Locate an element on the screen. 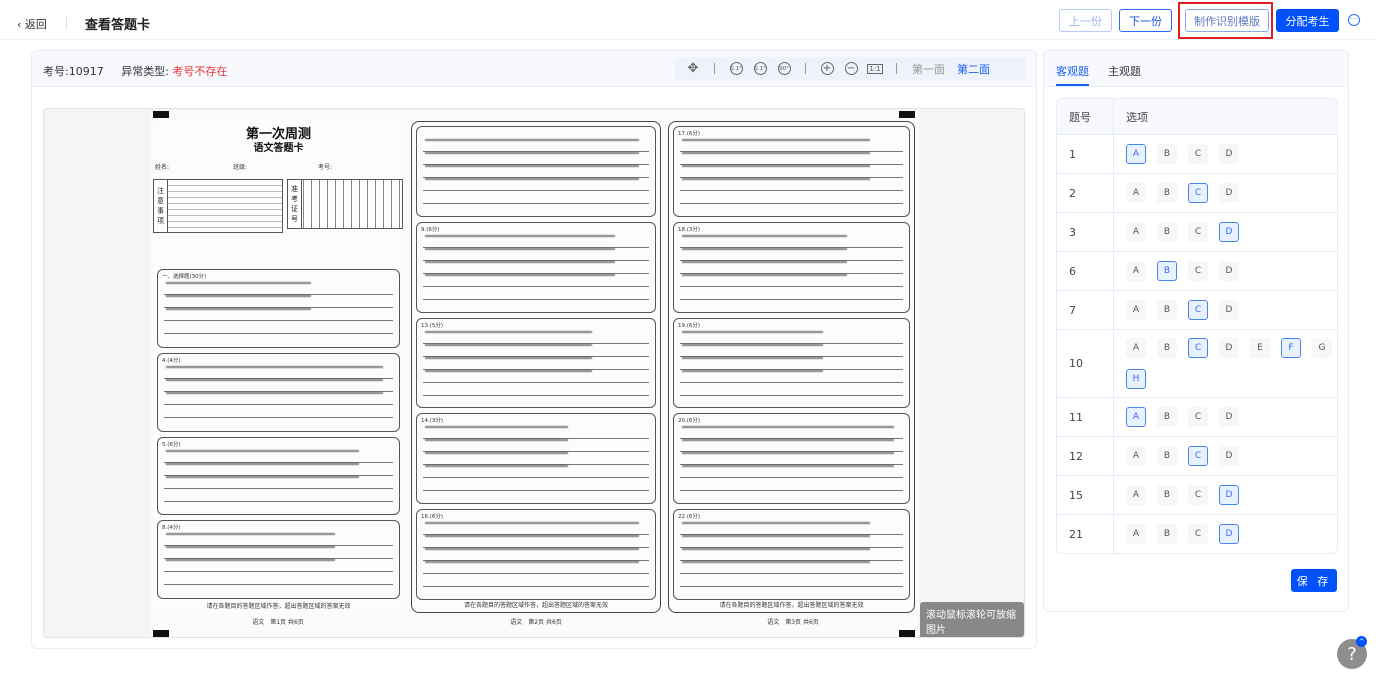 This screenshot has height=683, width=1376. table-row: 11 A B C D is located at coordinates (1197, 416).